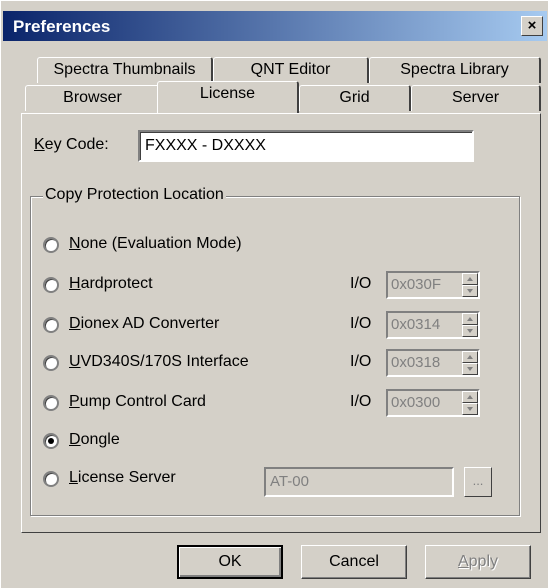 The image size is (548, 588). Describe the element at coordinates (125, 70) in the screenshot. I see `tab-spectra-thumbnails: Spectra Thumbnails` at that location.